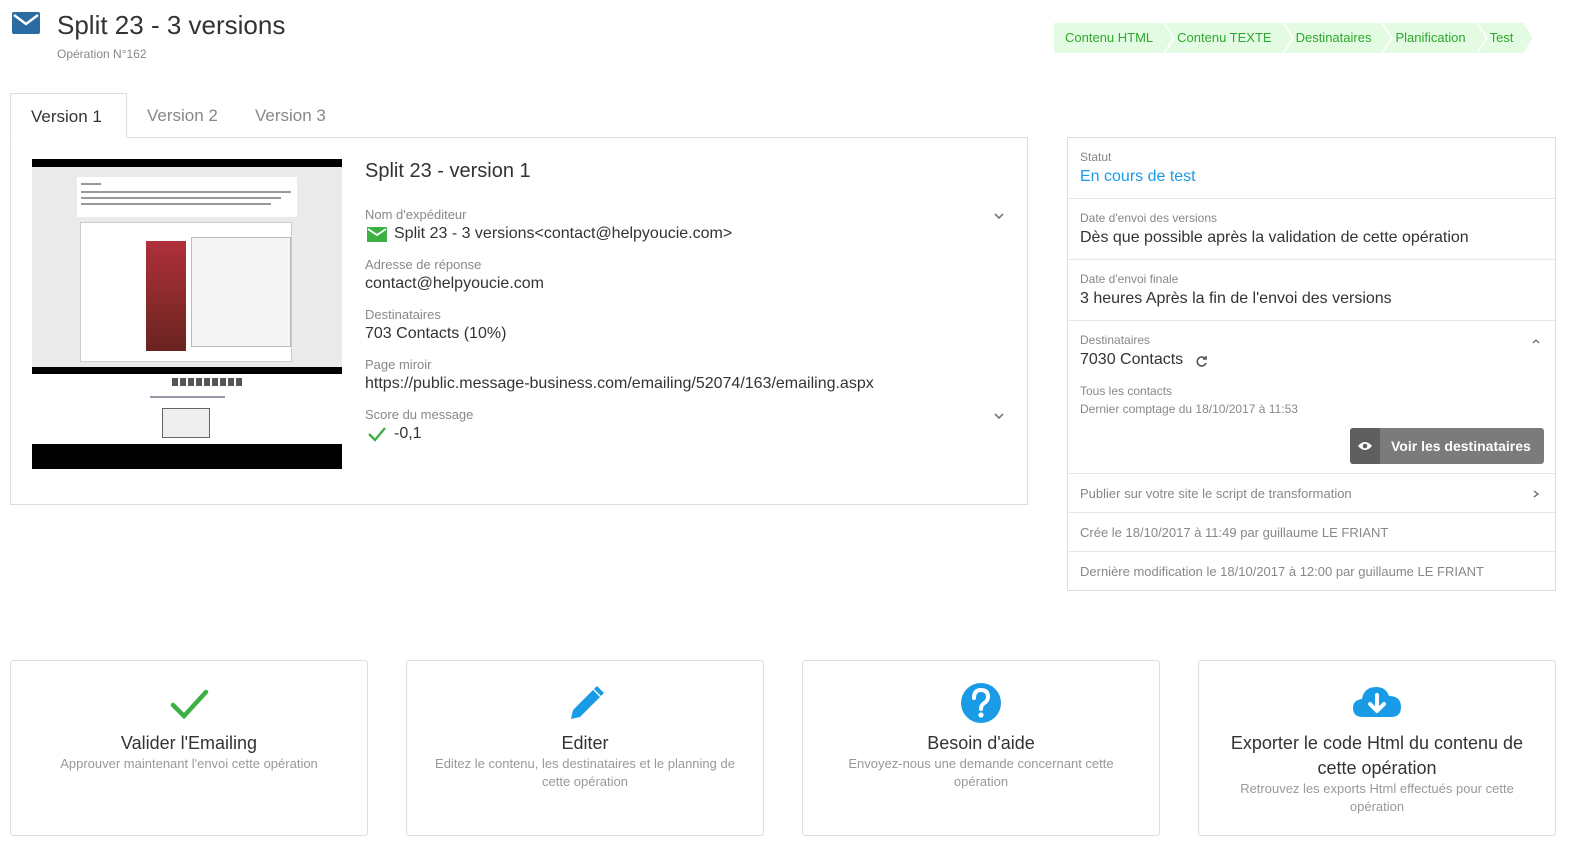  What do you see at coordinates (981, 743) in the screenshot?
I see `card-title: Besoin d'aide` at bounding box center [981, 743].